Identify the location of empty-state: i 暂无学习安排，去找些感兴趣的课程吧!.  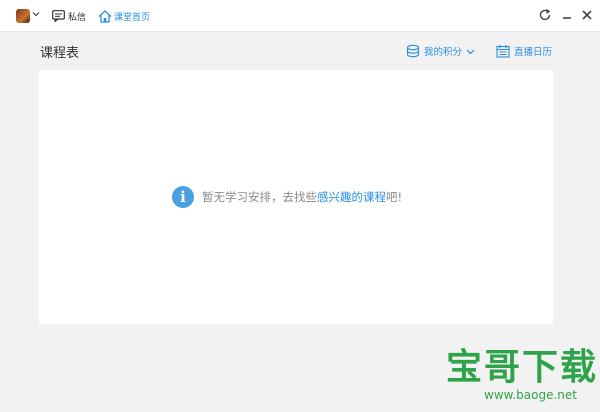
(287, 197).